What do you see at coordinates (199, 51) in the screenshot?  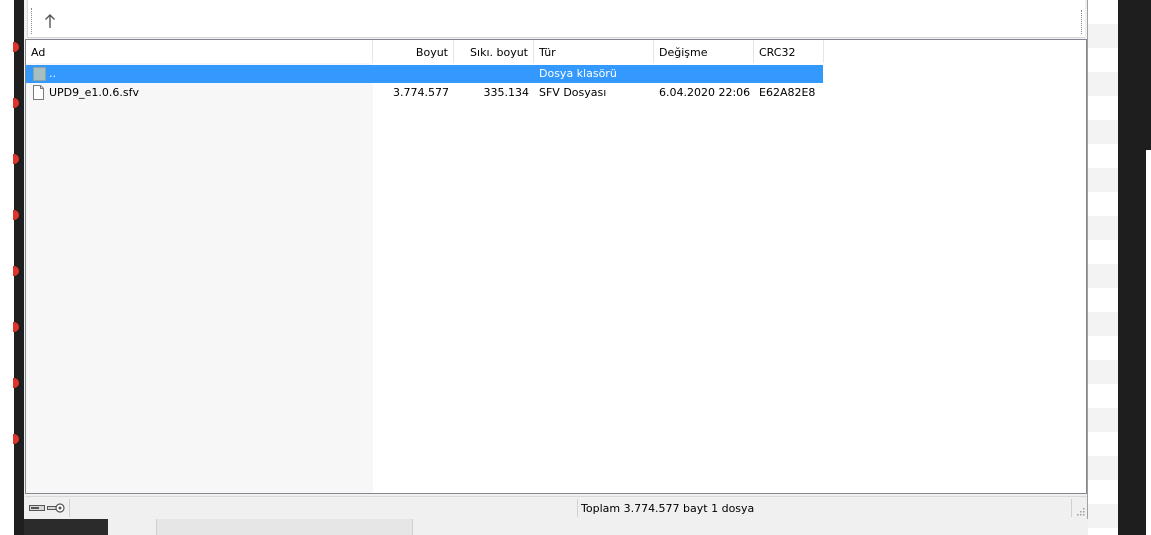 I see `column-header-name: Ad ^` at bounding box center [199, 51].